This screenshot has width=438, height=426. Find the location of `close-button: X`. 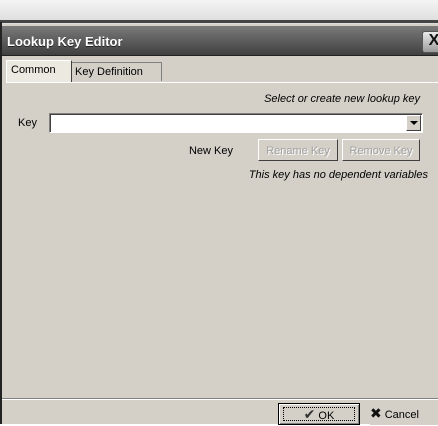

close-button: X is located at coordinates (430, 42).